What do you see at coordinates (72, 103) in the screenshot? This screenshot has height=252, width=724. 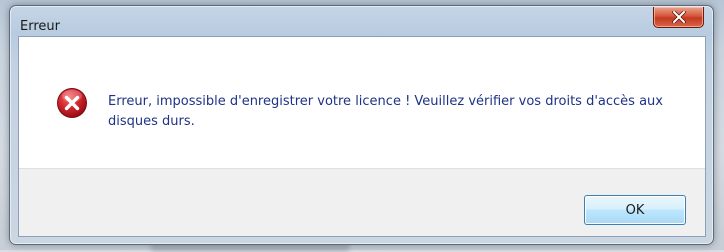 I see `error-icon` at bounding box center [72, 103].